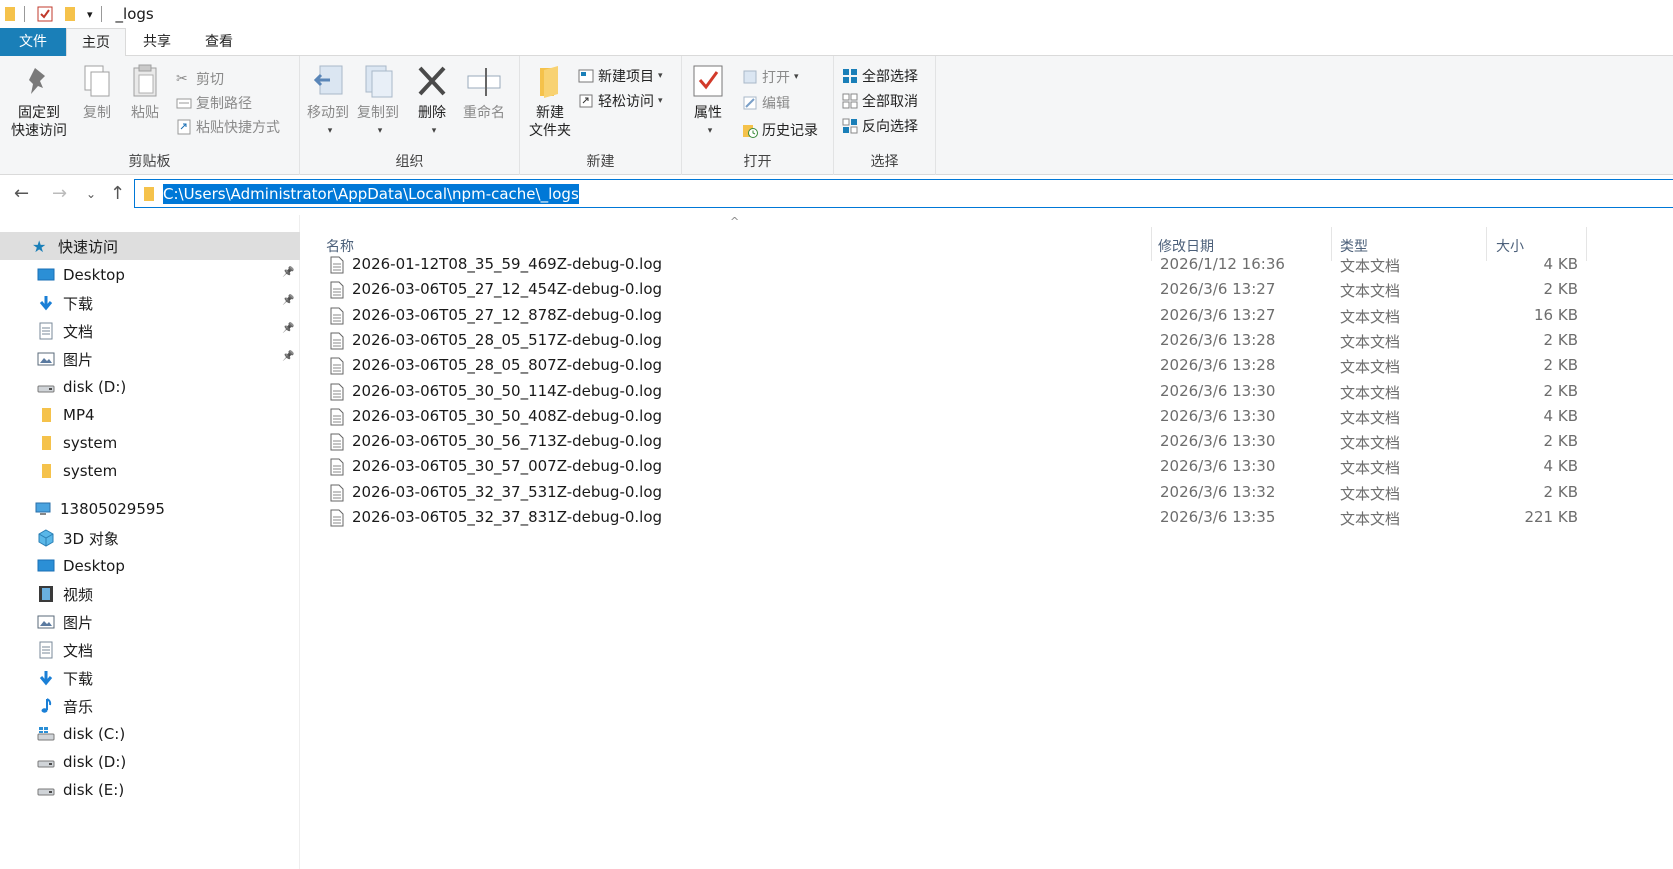  What do you see at coordinates (238, 128) in the screenshot?
I see `paste-shortcut-label: 粘贴快捷方式` at bounding box center [238, 128].